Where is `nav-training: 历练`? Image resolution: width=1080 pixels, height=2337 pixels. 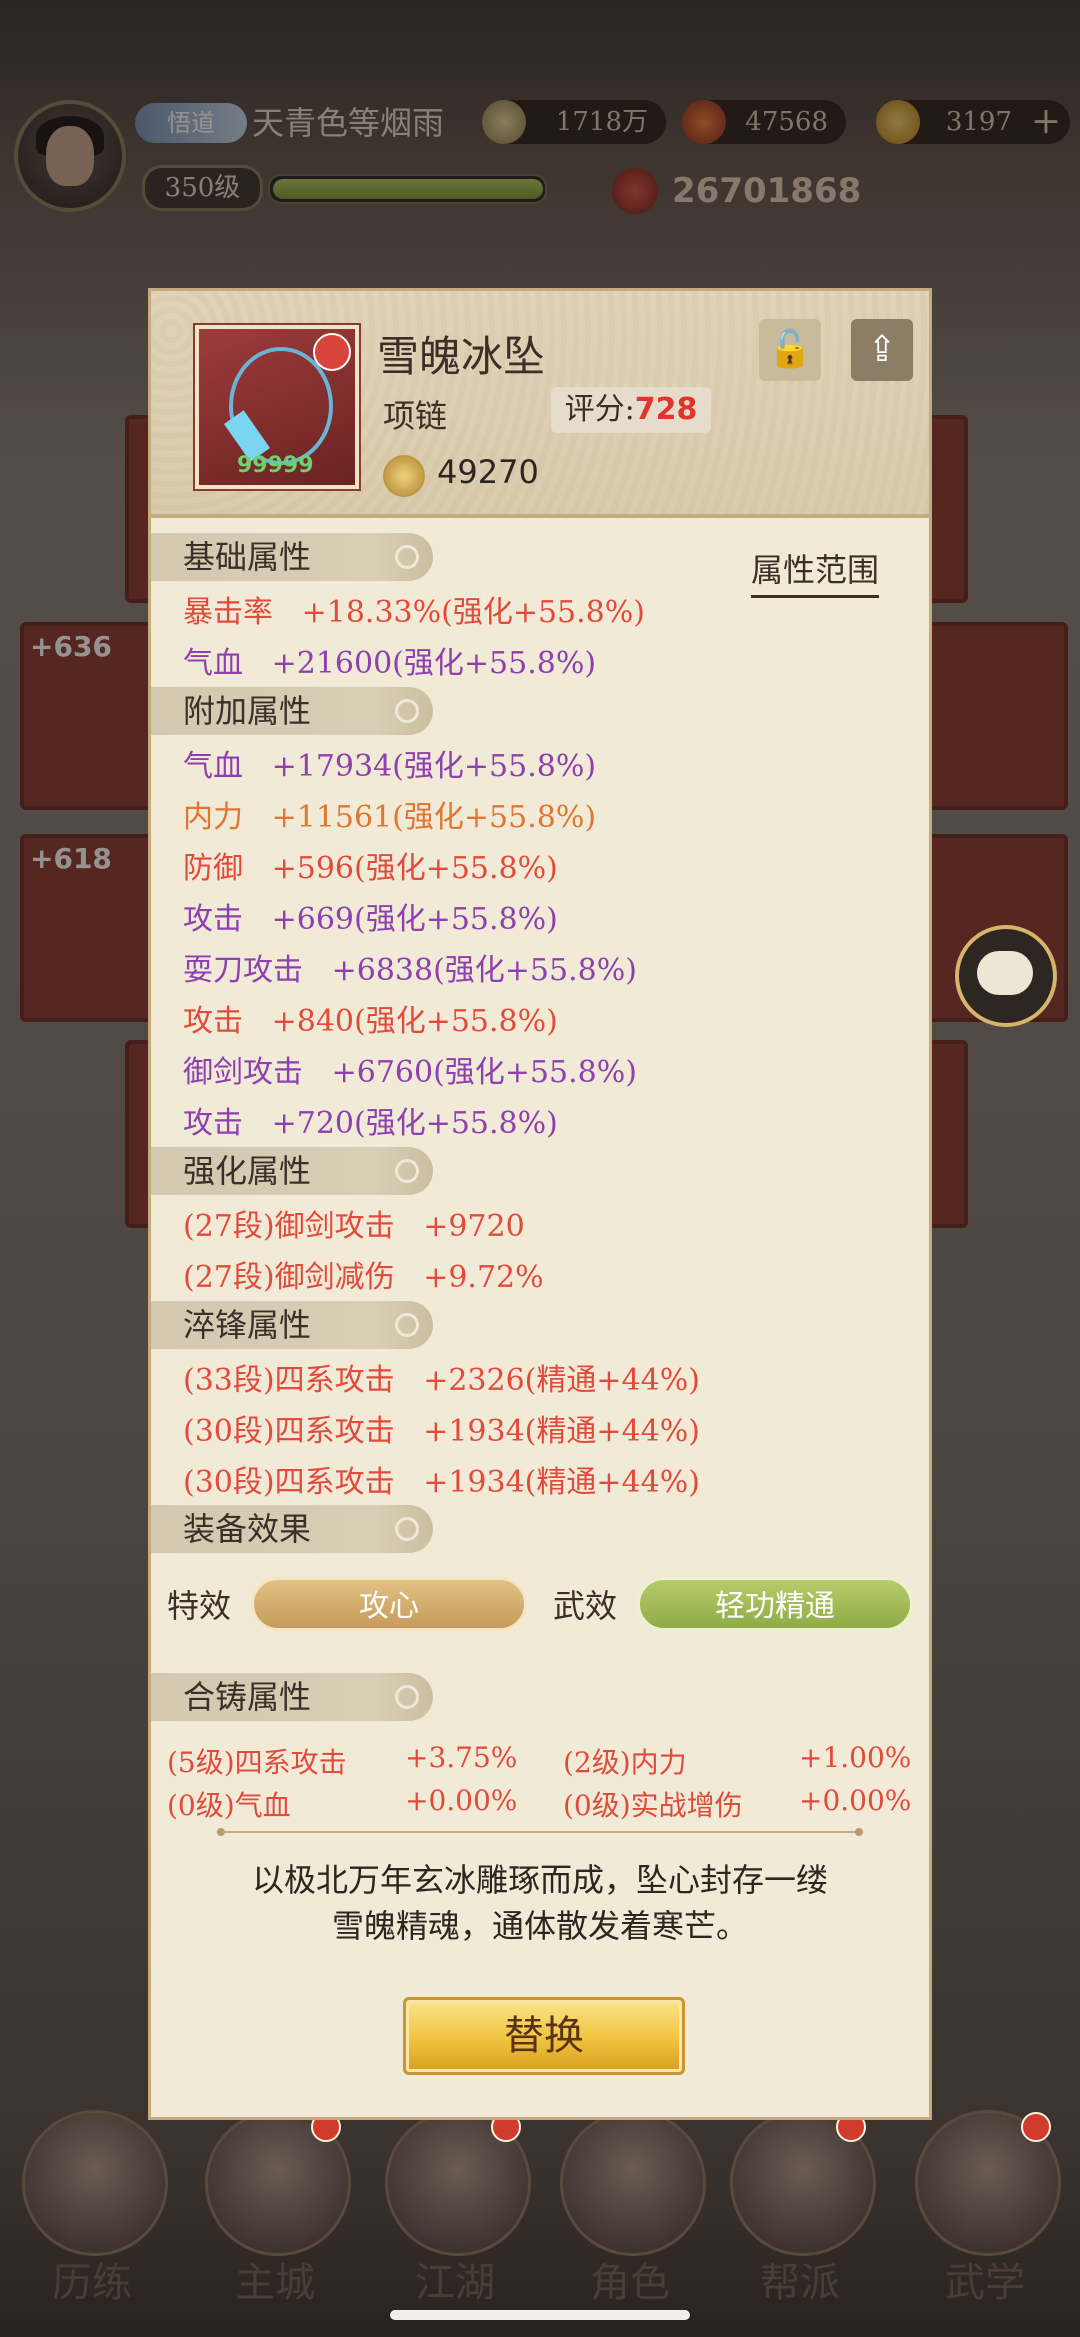 nav-training: 历练 is located at coordinates (92, 2205).